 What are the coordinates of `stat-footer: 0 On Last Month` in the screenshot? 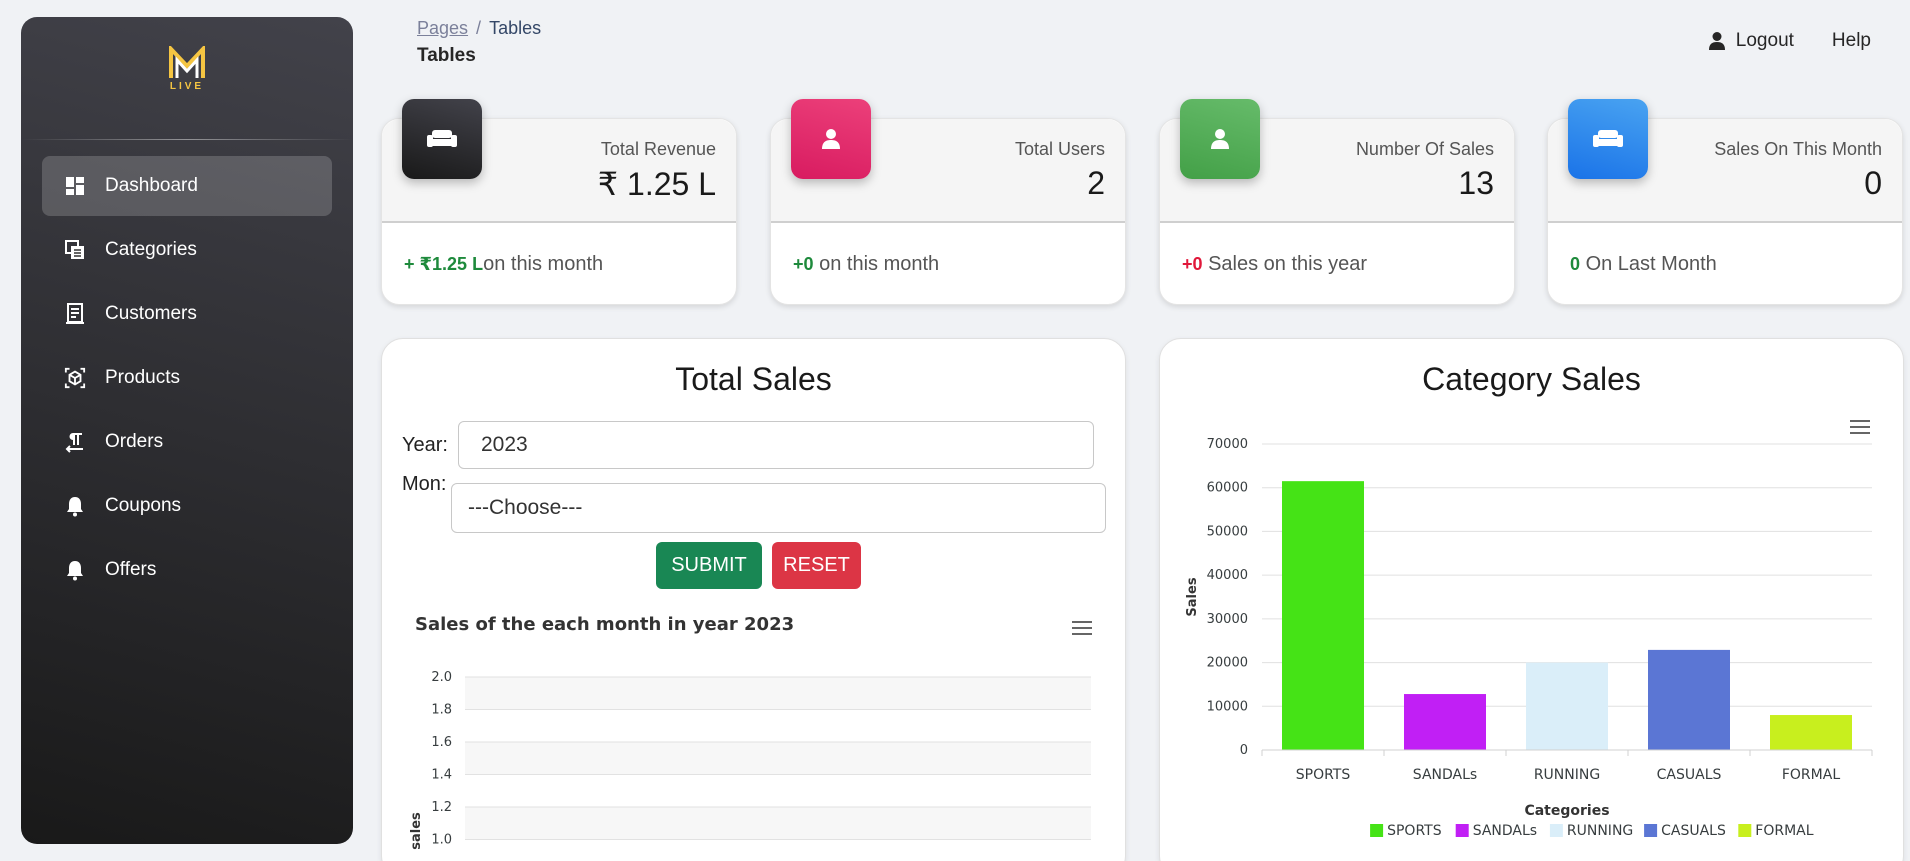 It's located at (1725, 264).